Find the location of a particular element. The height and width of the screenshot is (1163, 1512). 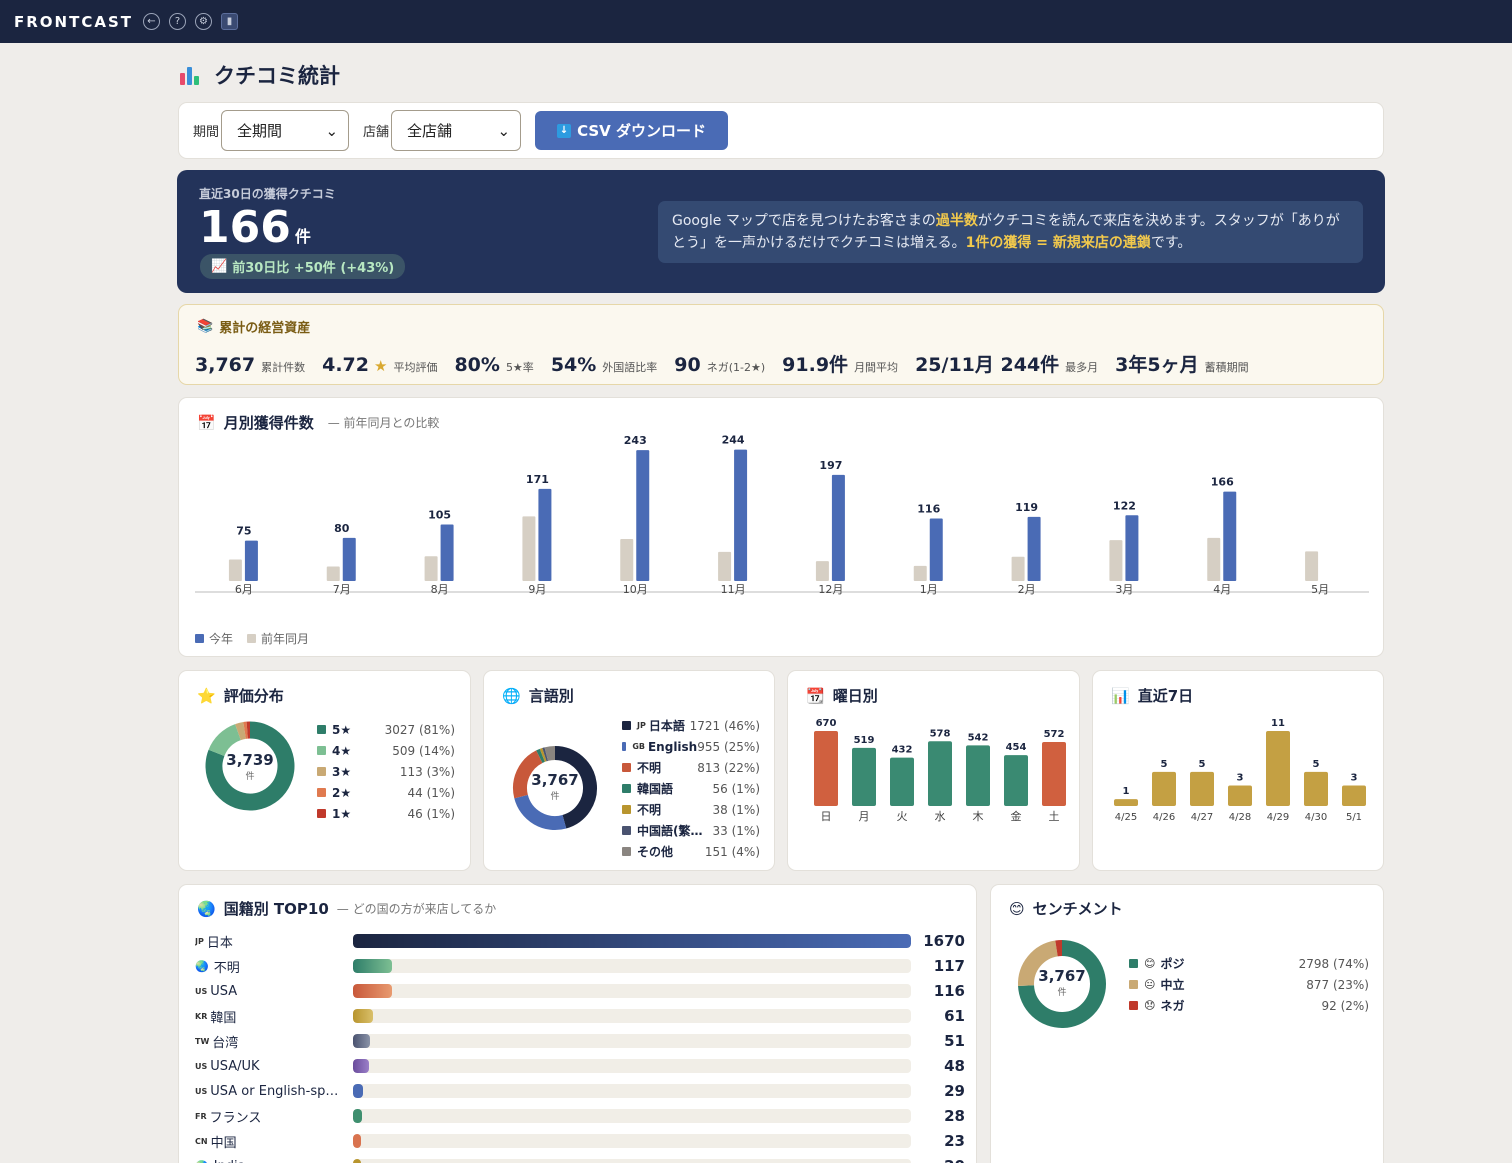

weekday-bar is located at coordinates (1016, 780).